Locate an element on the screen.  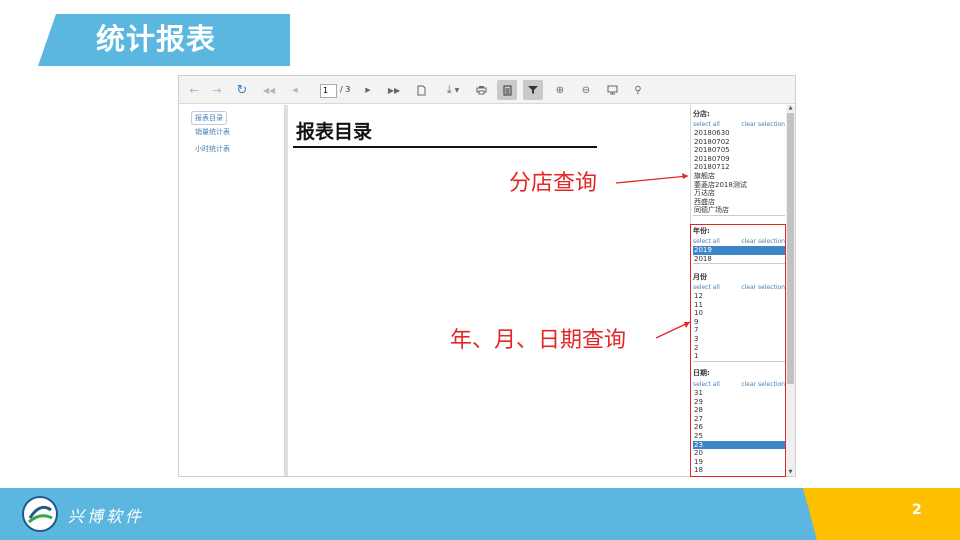
list-item: 20180709 is located at coordinates (739, 159).